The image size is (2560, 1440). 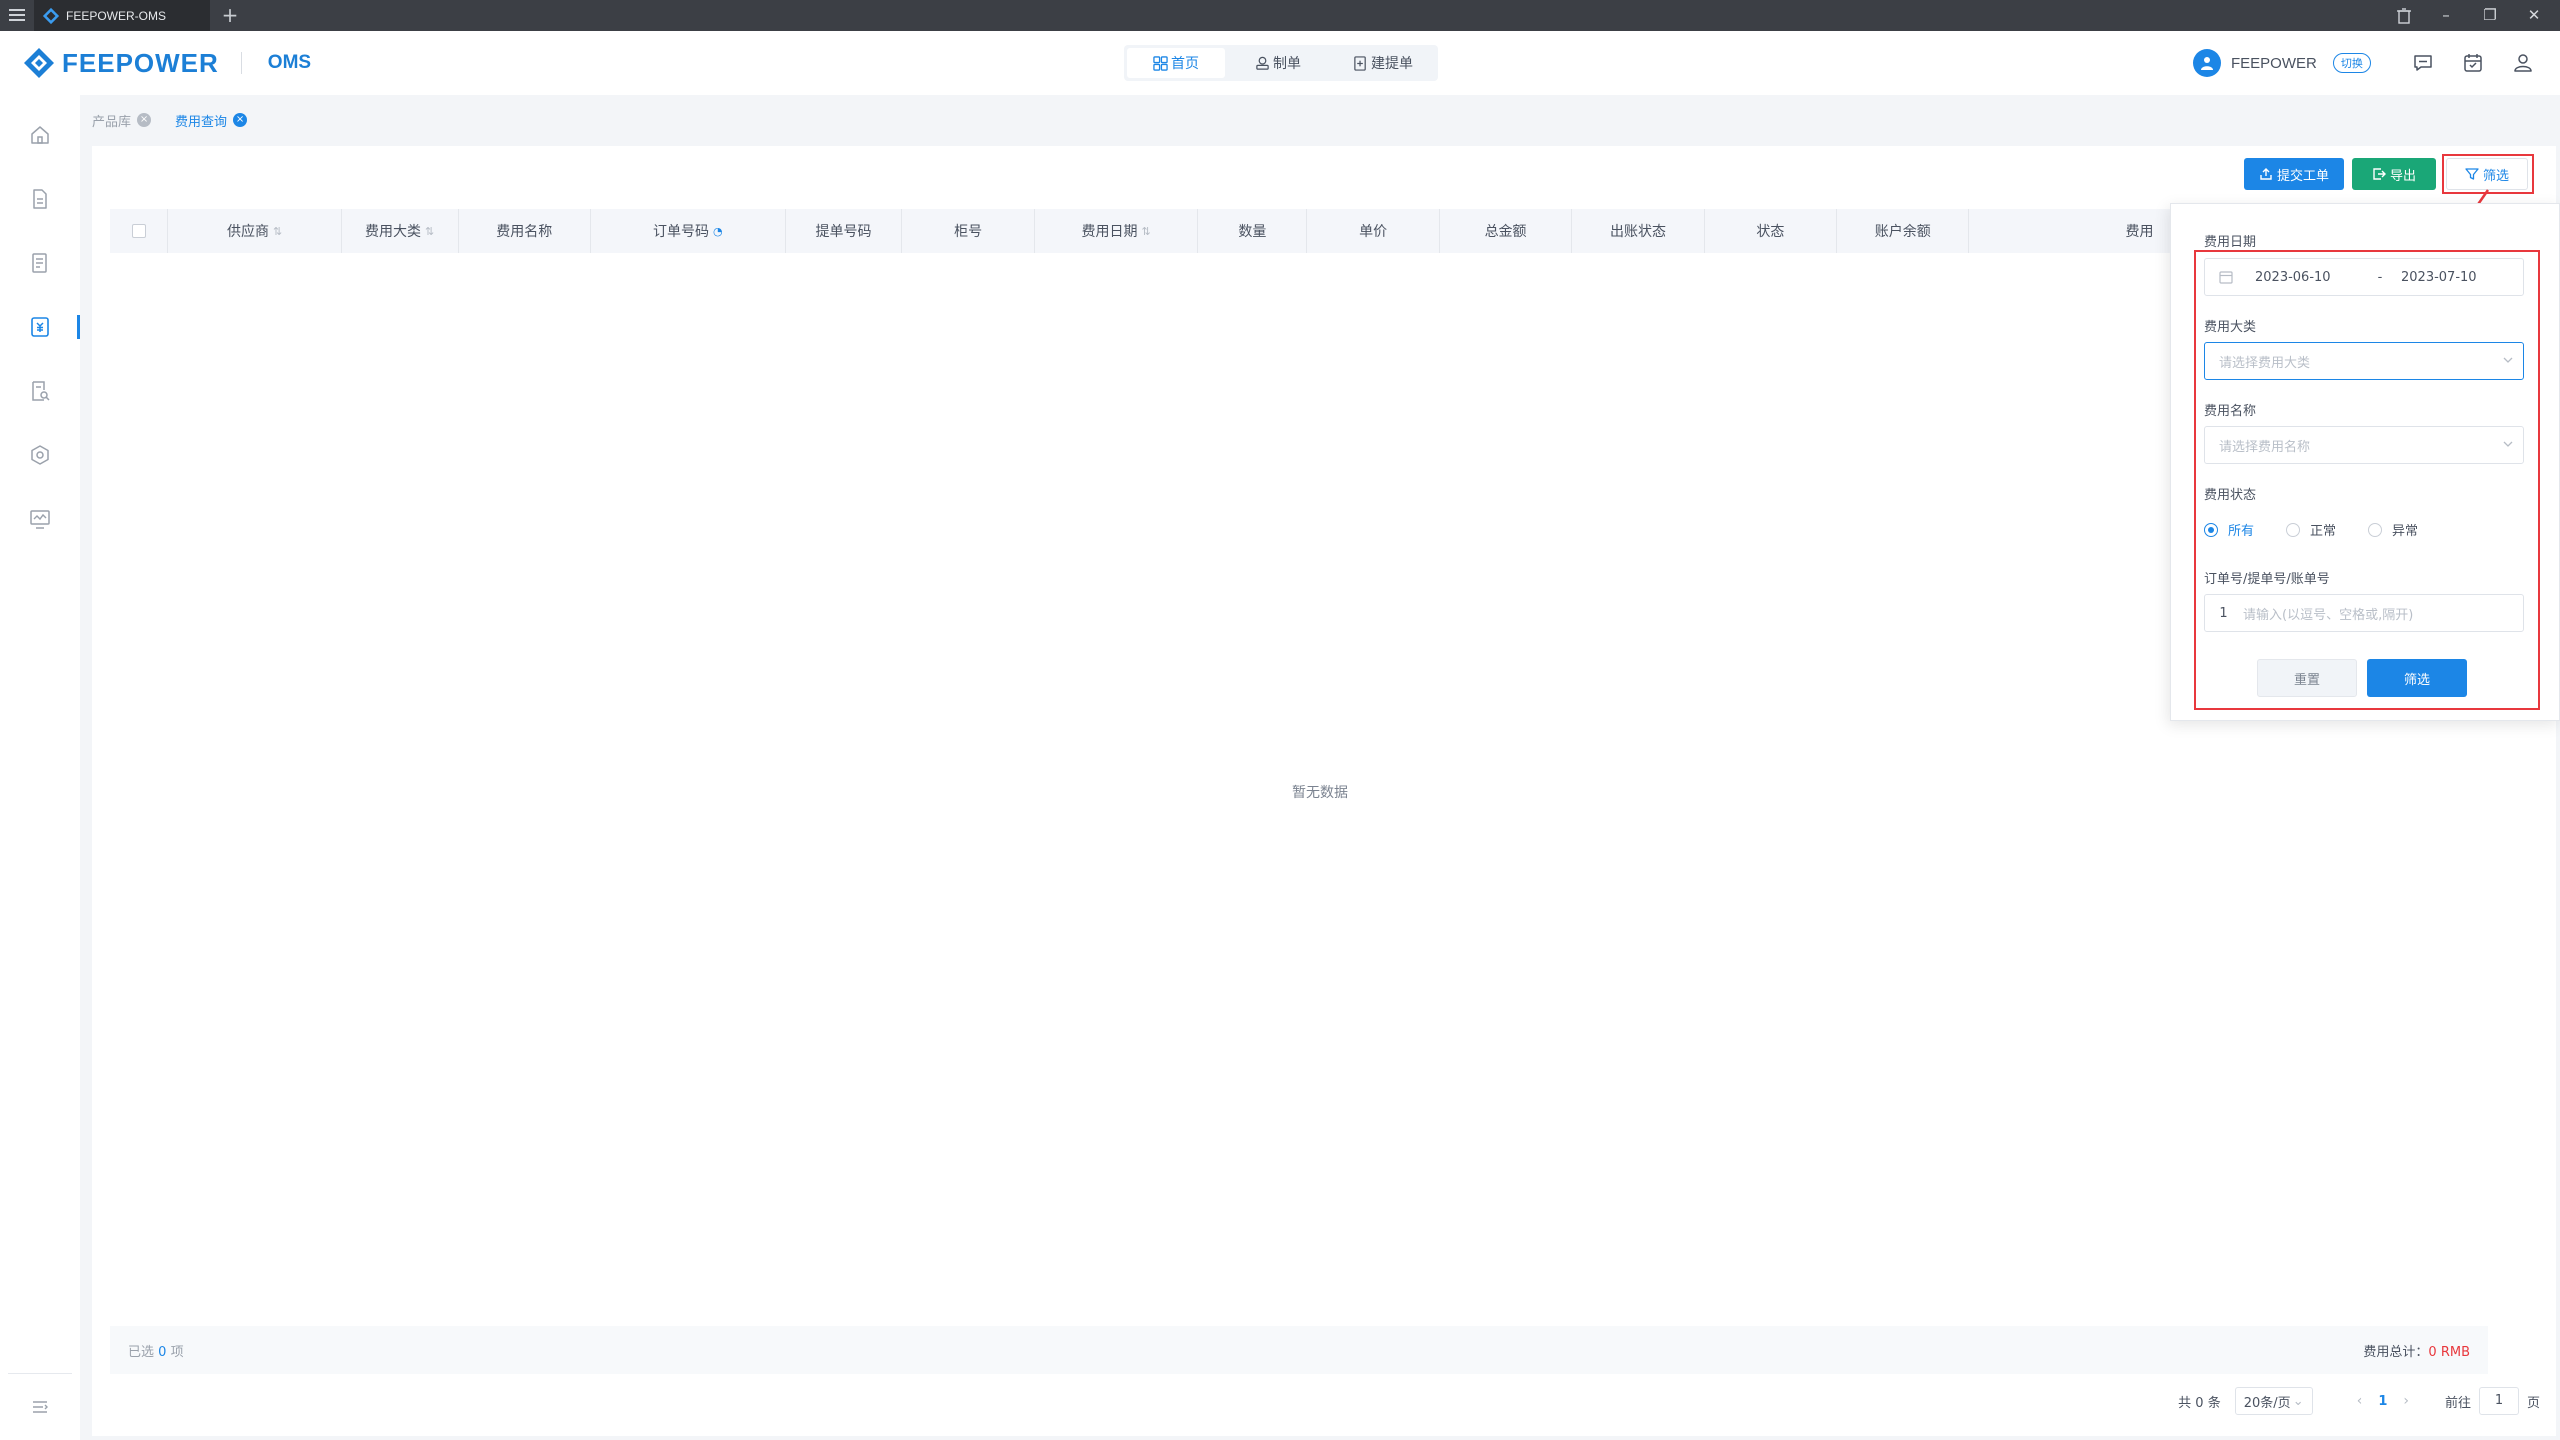 I want to click on tag-label: 费用查询, so click(x=201, y=122).